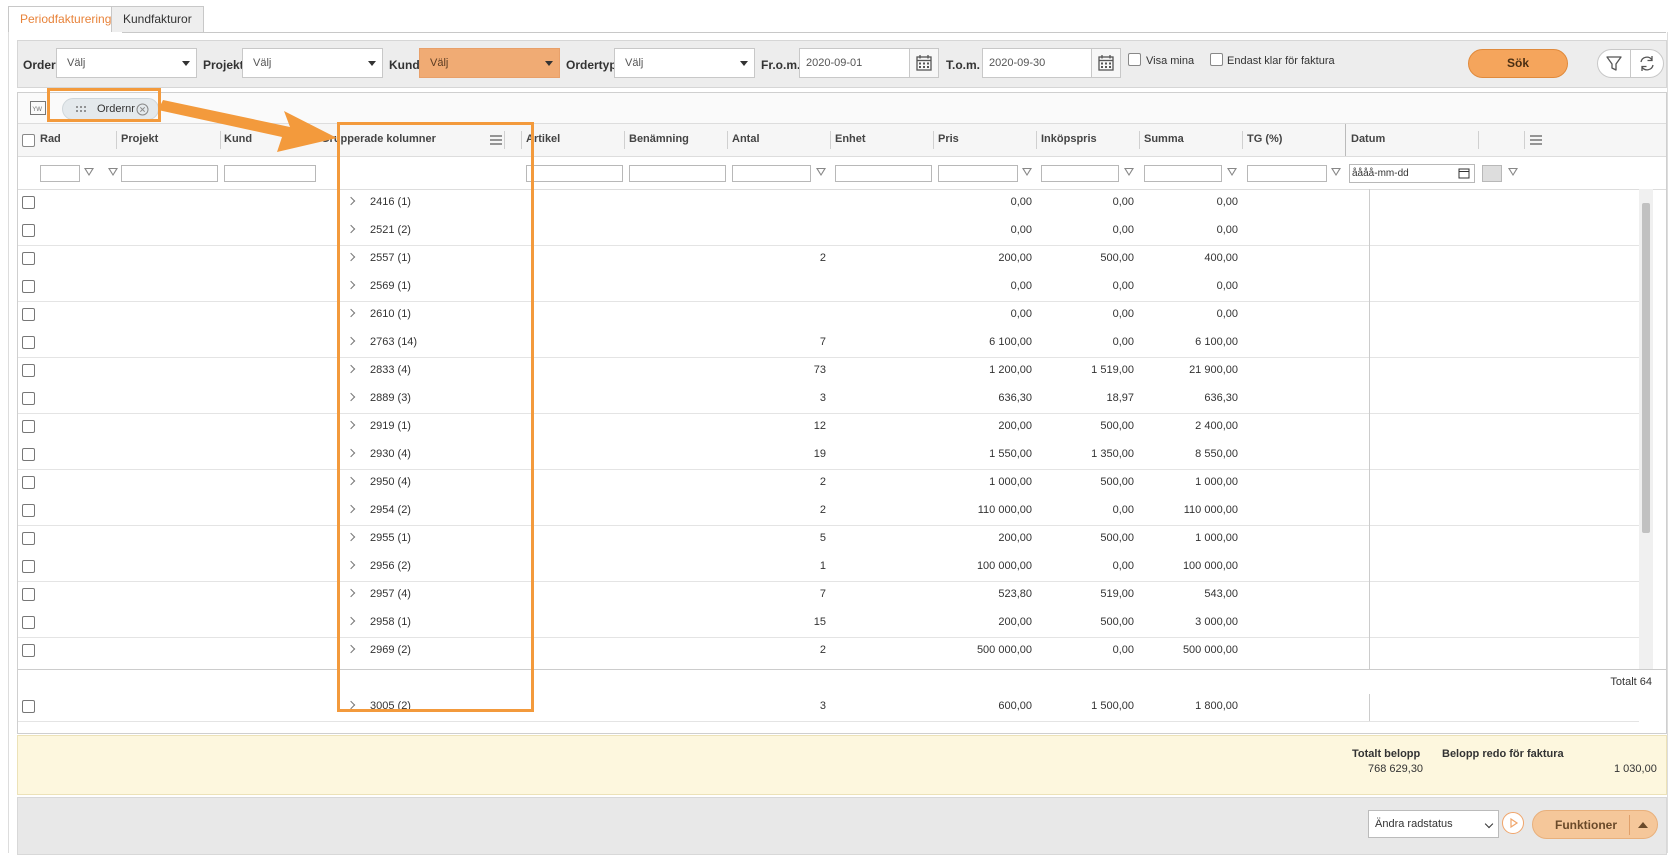 The height and width of the screenshot is (855, 1679). I want to click on col-header-pris: Pris, so click(948, 139).